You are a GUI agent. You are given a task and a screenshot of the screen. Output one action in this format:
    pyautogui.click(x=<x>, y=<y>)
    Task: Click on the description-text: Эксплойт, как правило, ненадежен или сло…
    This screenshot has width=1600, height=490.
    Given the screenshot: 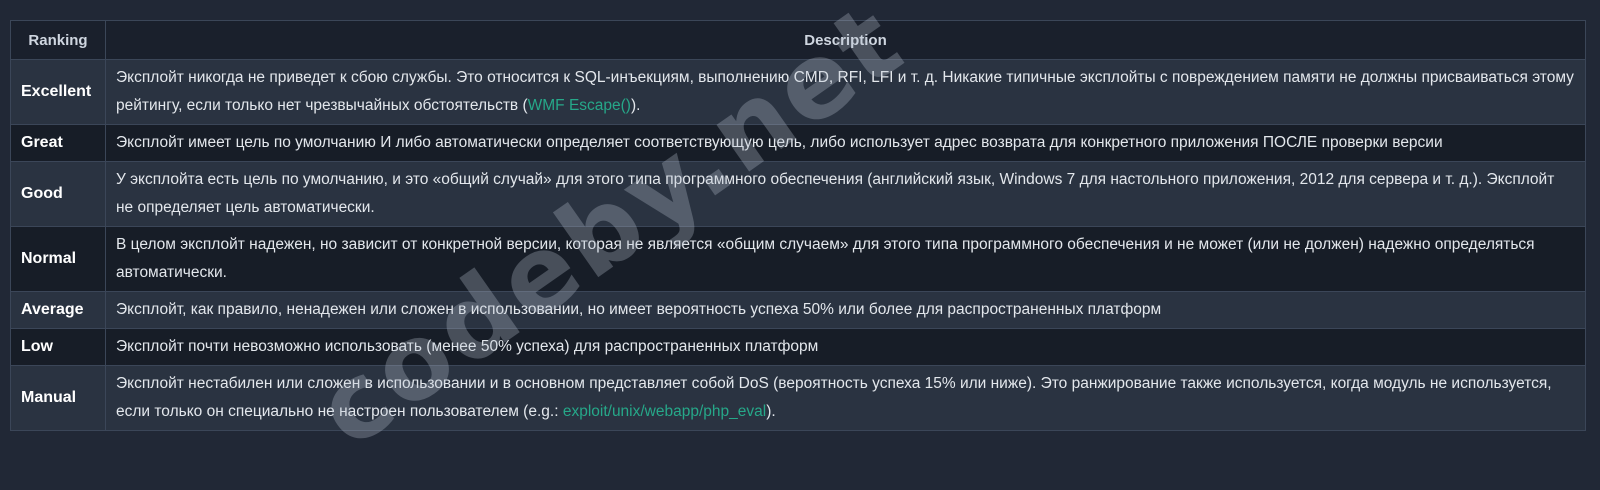 What is the action you would take?
    pyautogui.click(x=639, y=309)
    